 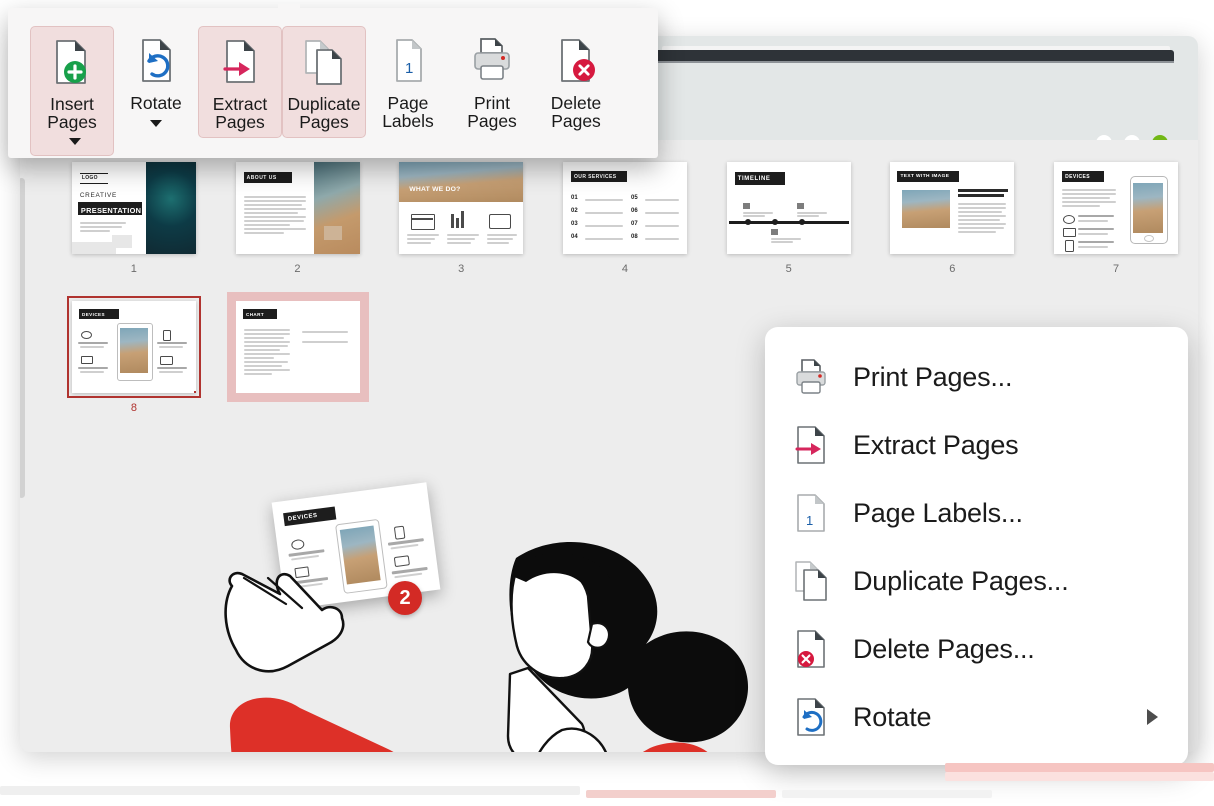 What do you see at coordinates (72, 63) in the screenshot?
I see `page-plus-icon` at bounding box center [72, 63].